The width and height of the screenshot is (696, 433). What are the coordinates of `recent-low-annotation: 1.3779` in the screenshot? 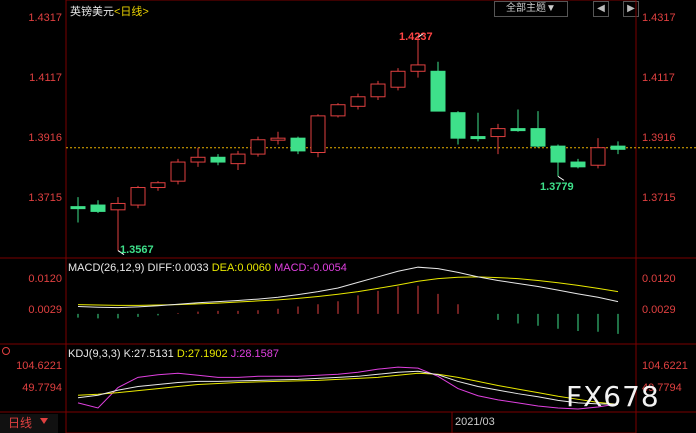 It's located at (557, 187).